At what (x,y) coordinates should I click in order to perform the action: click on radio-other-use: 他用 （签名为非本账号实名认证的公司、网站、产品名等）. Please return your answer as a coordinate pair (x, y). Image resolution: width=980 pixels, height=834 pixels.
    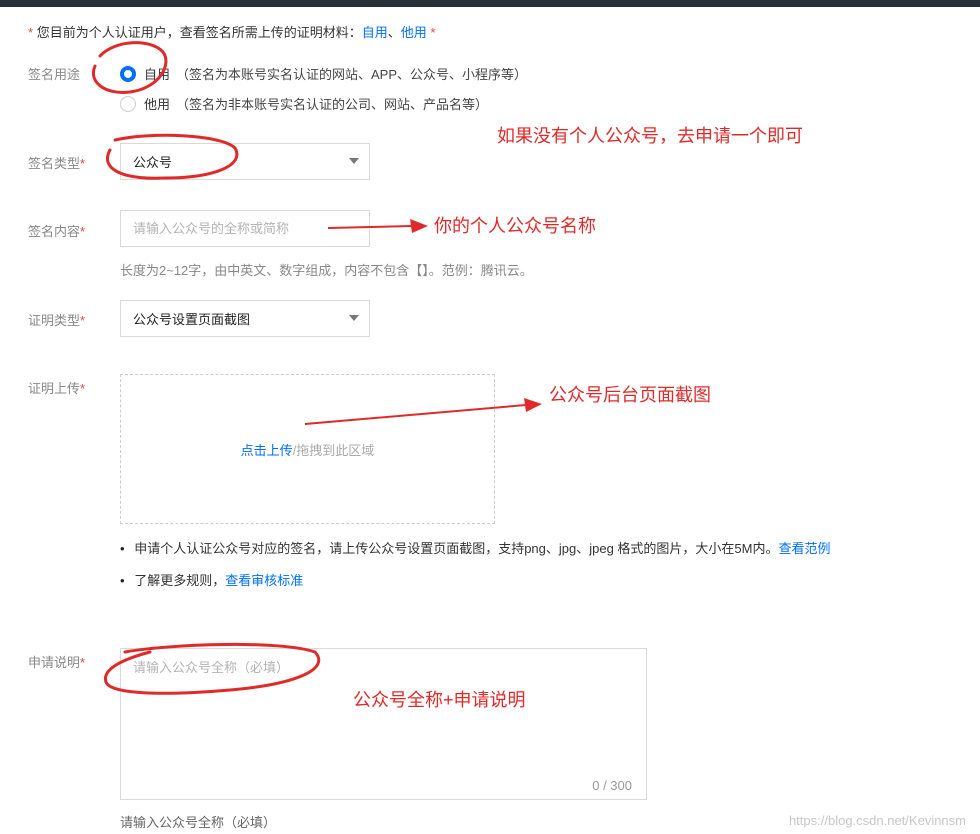
    Looking at the image, I should click on (304, 103).